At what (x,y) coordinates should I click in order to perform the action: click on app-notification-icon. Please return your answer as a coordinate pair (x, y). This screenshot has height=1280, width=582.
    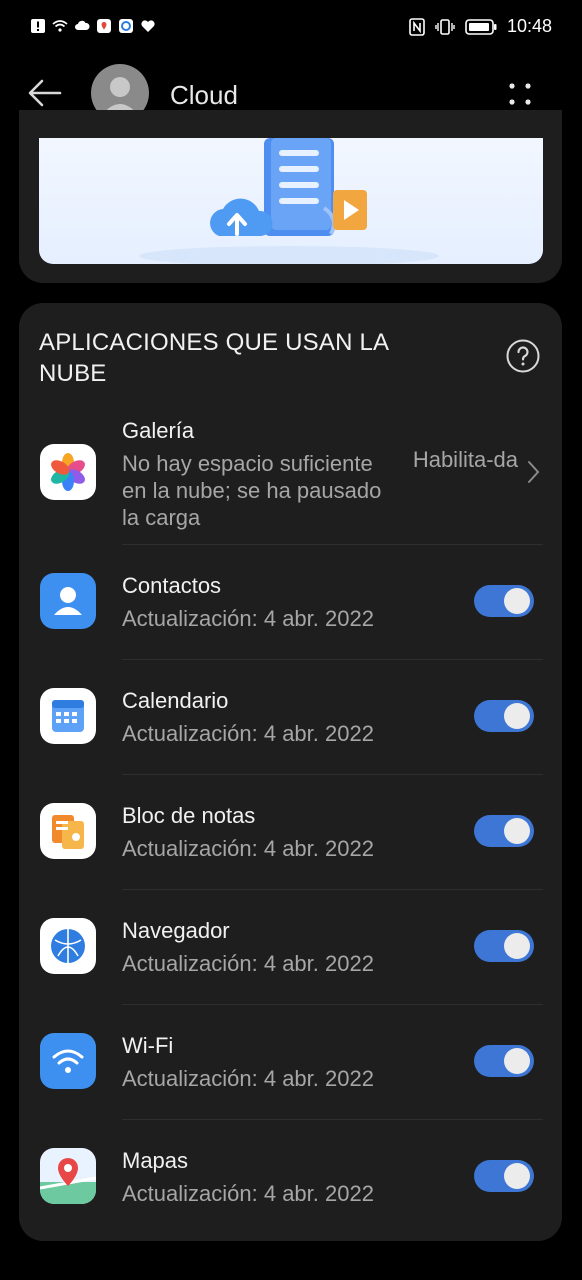
    Looking at the image, I should click on (126, 26).